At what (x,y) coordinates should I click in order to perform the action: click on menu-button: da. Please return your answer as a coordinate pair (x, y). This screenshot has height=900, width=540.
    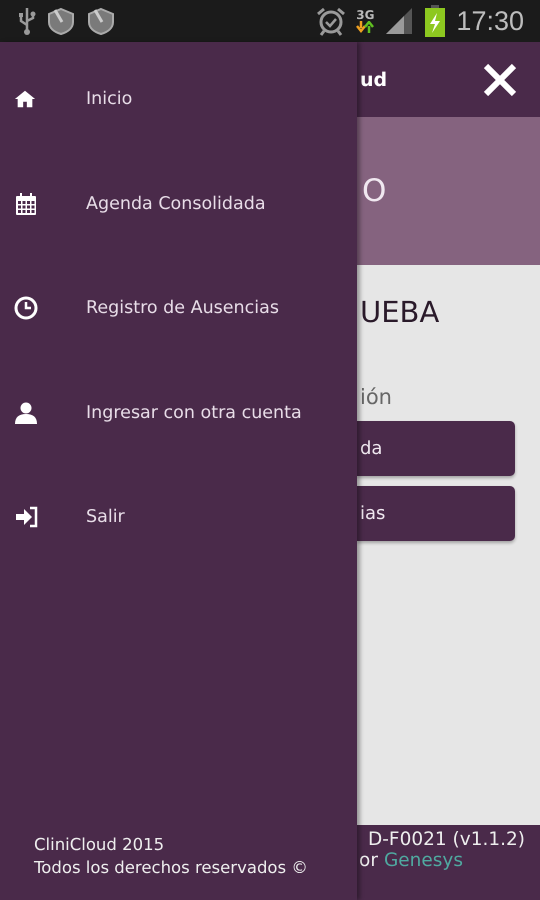
    Looking at the image, I should click on (436, 448).